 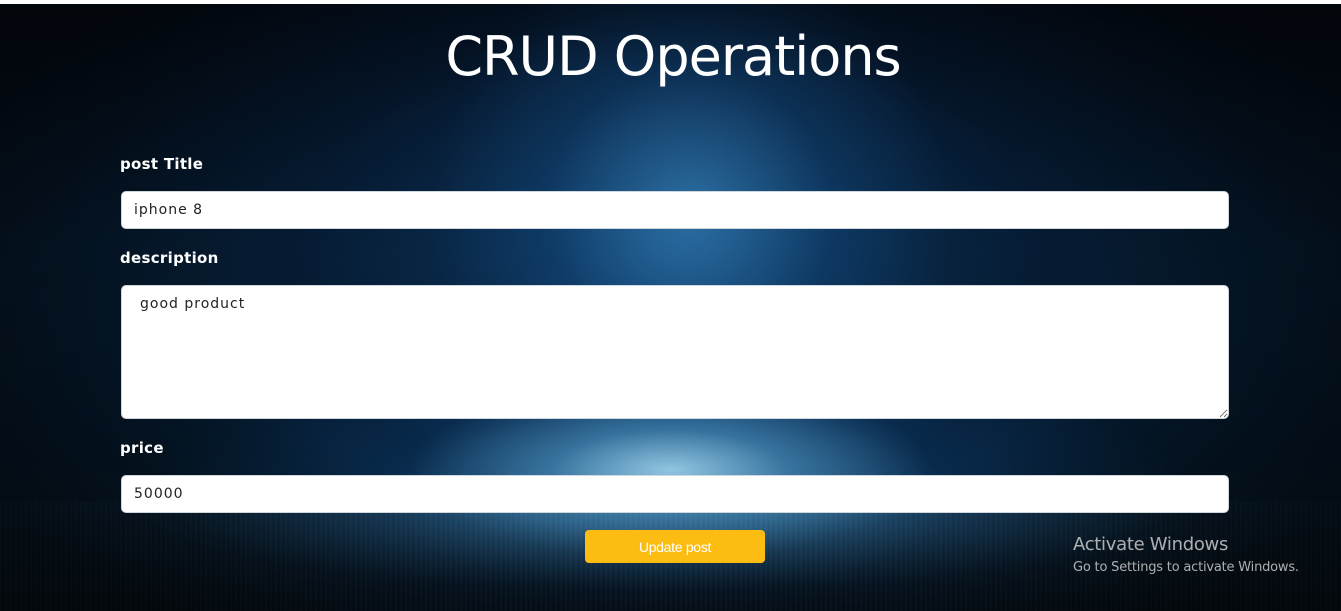 I want to click on watermark-title: Activate Windows, so click(x=1151, y=544).